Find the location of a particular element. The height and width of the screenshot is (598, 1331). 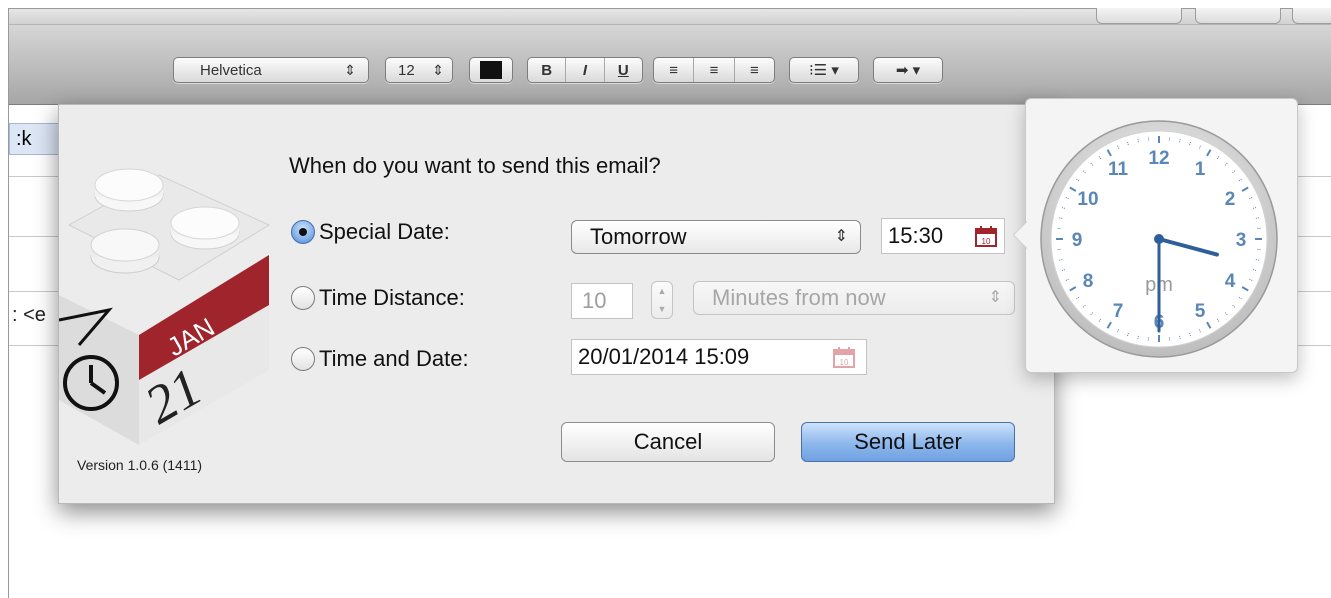

time-distance-unit: Minutes from now is located at coordinates (799, 297).